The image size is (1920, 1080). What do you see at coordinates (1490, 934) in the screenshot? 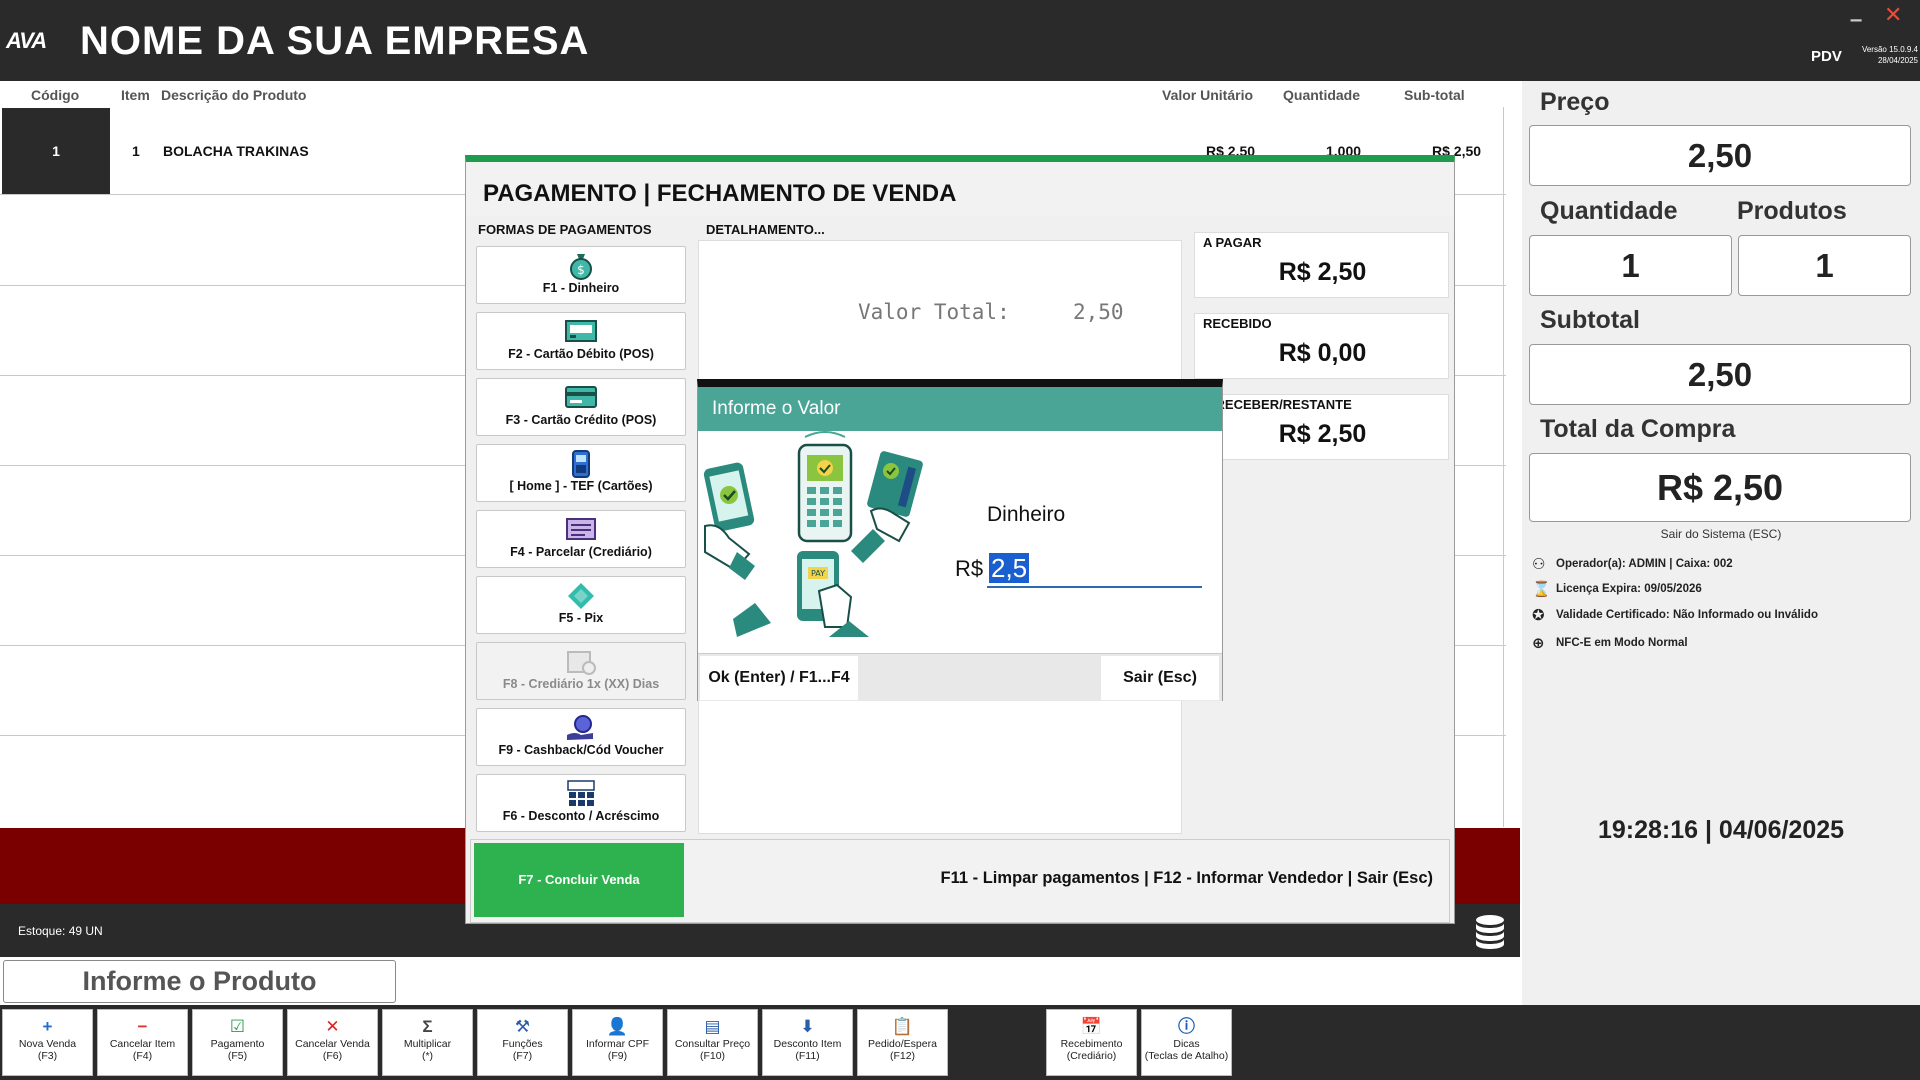
I see `database-icon` at bounding box center [1490, 934].